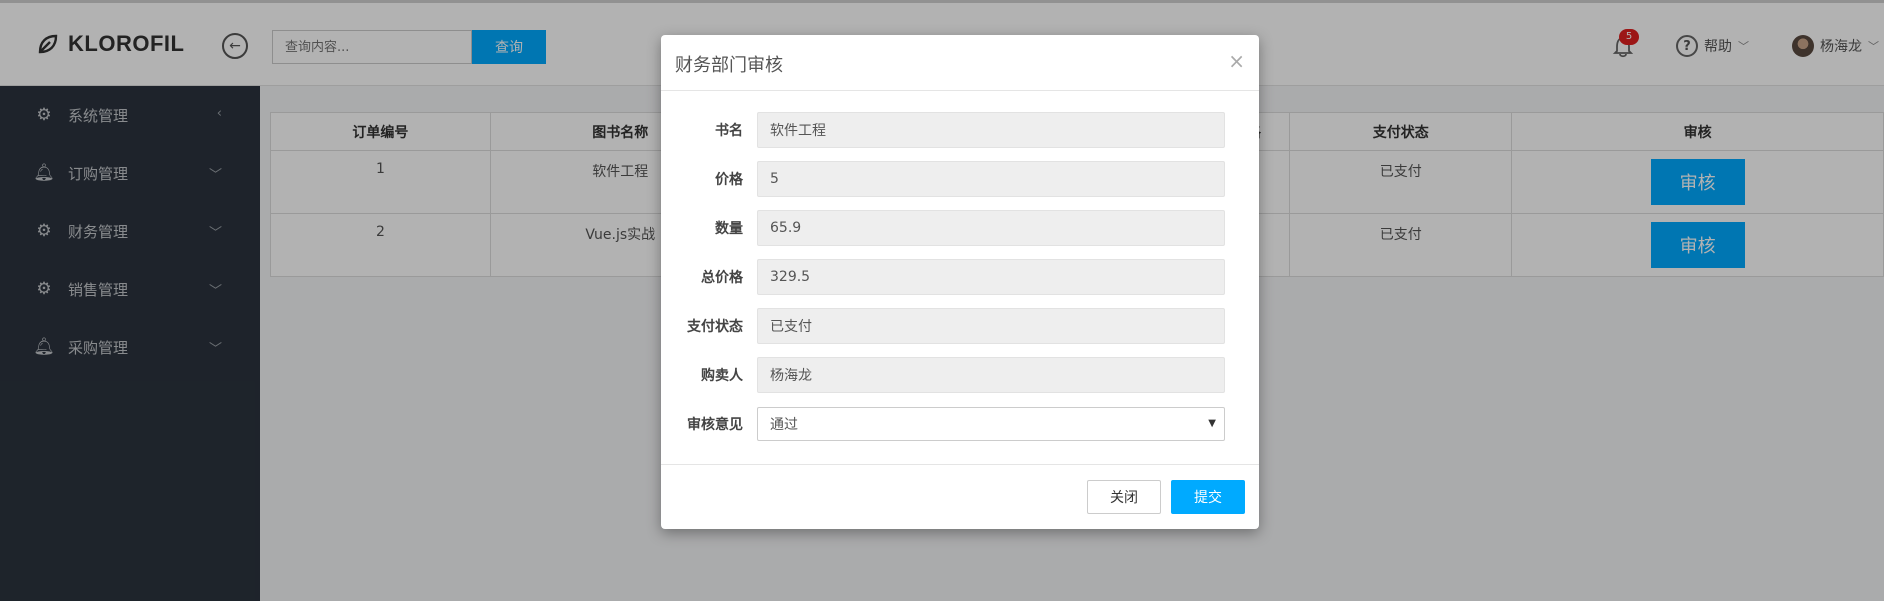 This screenshot has width=1884, height=601. I want to click on field-label: 数量, so click(729, 228).